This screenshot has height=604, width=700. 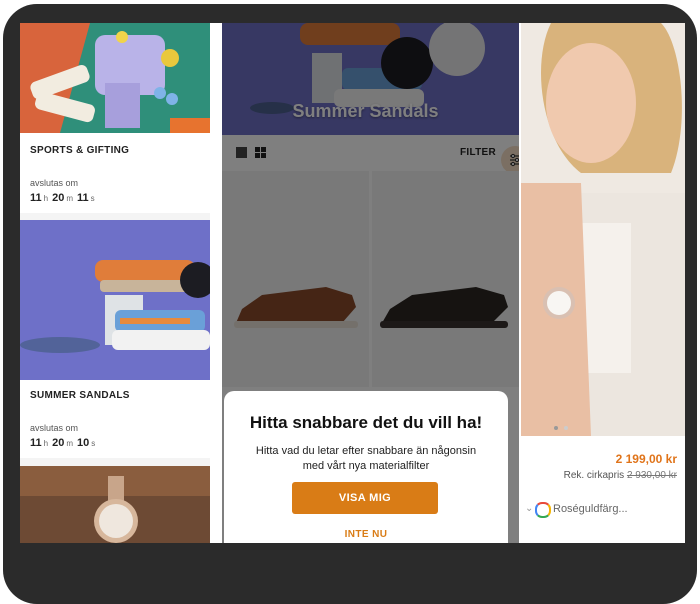 What do you see at coordinates (366, 422) in the screenshot?
I see `dialog-title: Hitta snabbare det du vill ha!` at bounding box center [366, 422].